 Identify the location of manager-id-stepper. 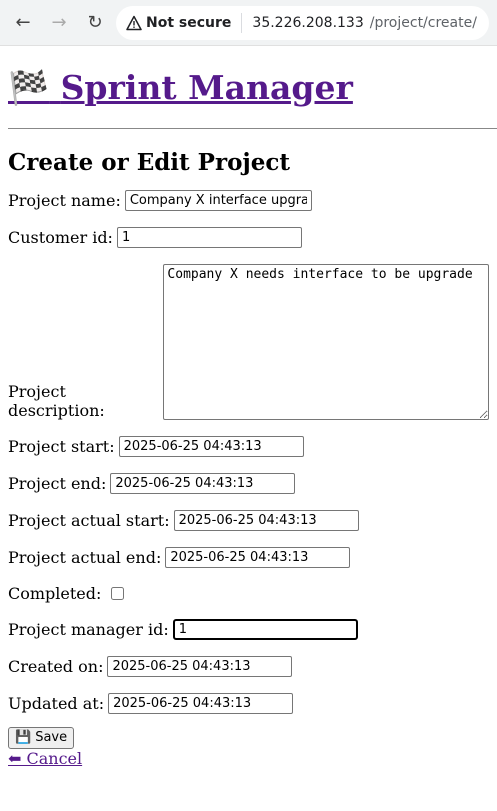
(265, 629).